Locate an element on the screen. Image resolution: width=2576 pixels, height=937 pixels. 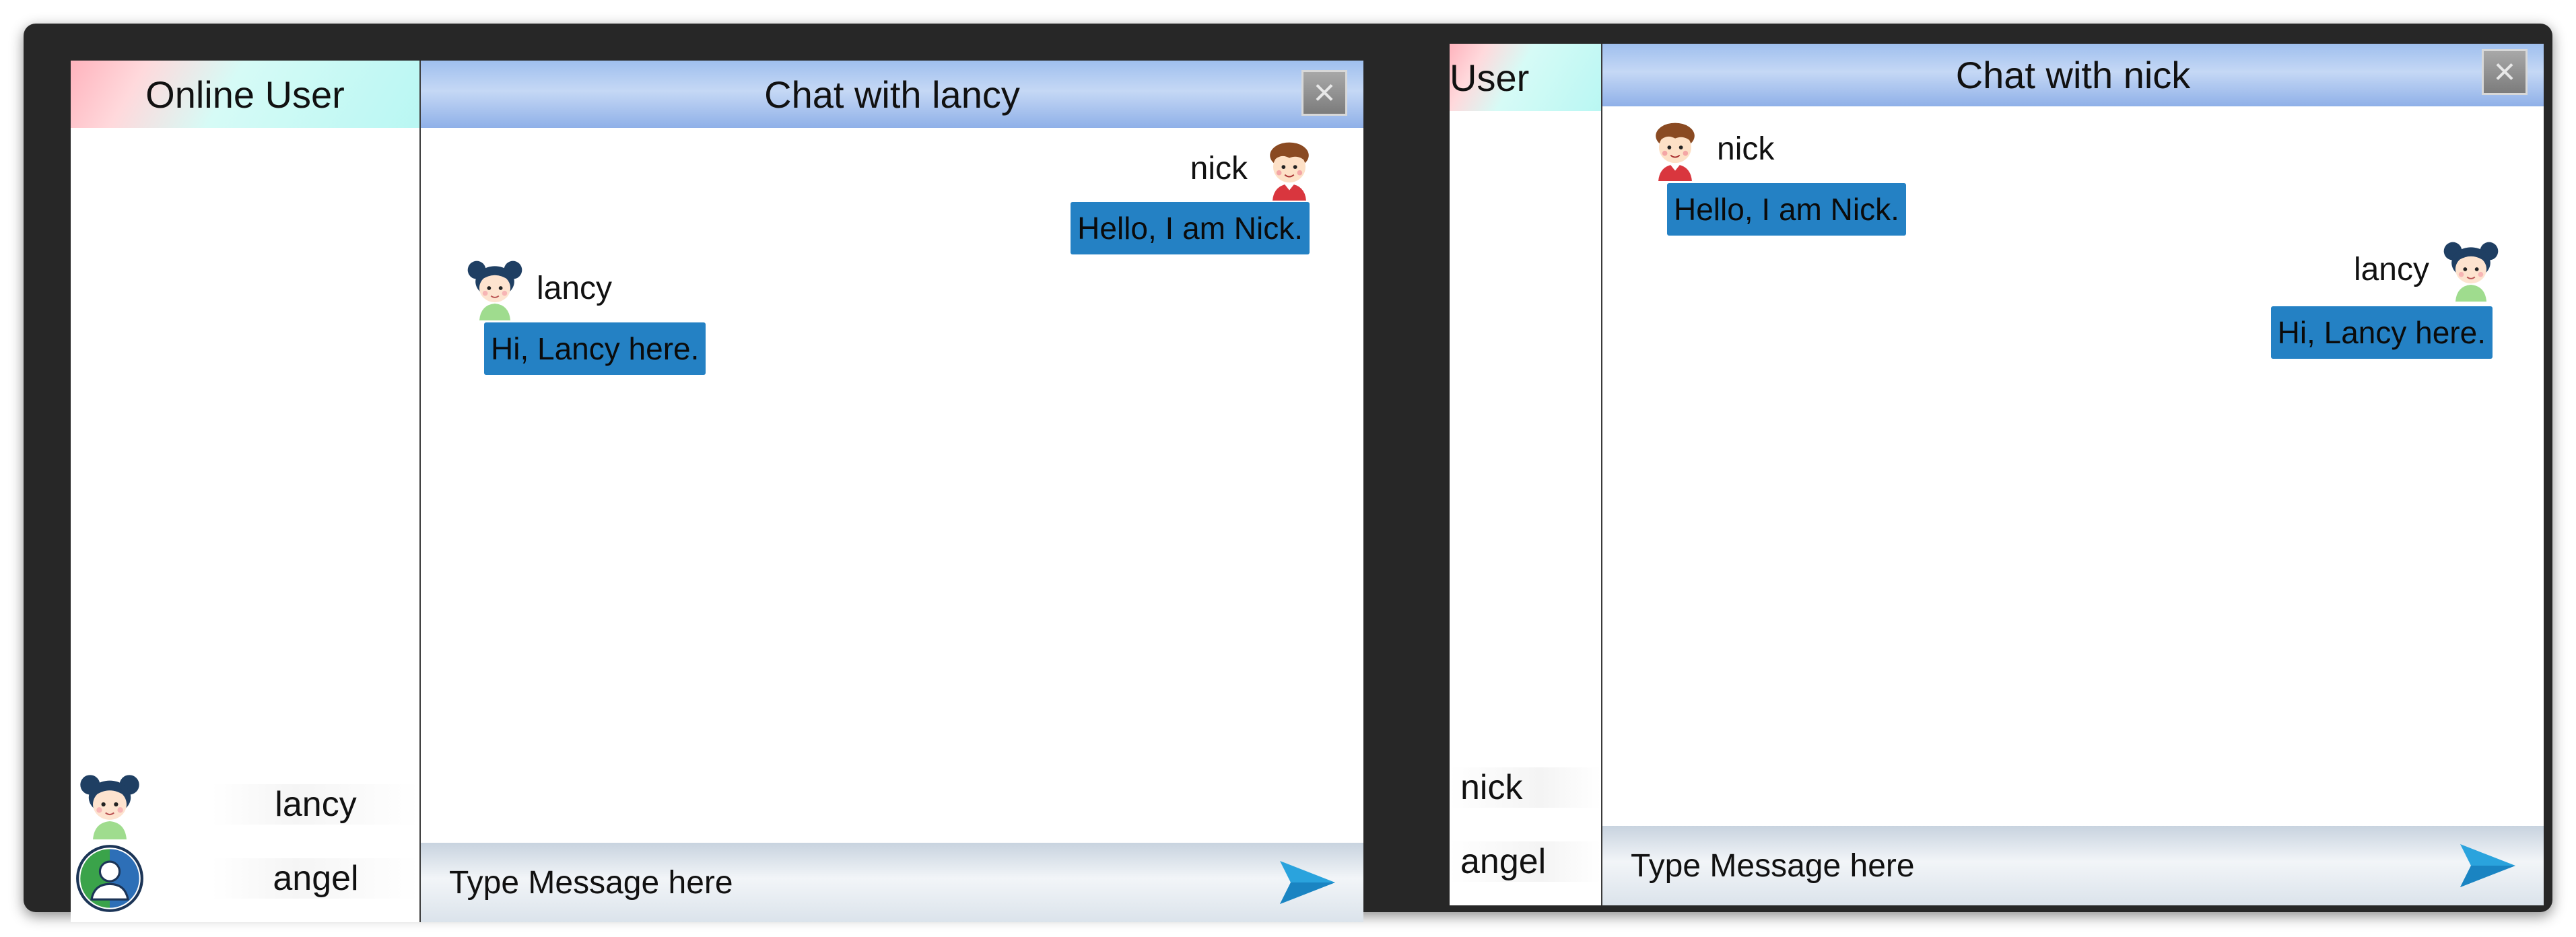
chat-header: Chat with lancy × is located at coordinates (892, 94).